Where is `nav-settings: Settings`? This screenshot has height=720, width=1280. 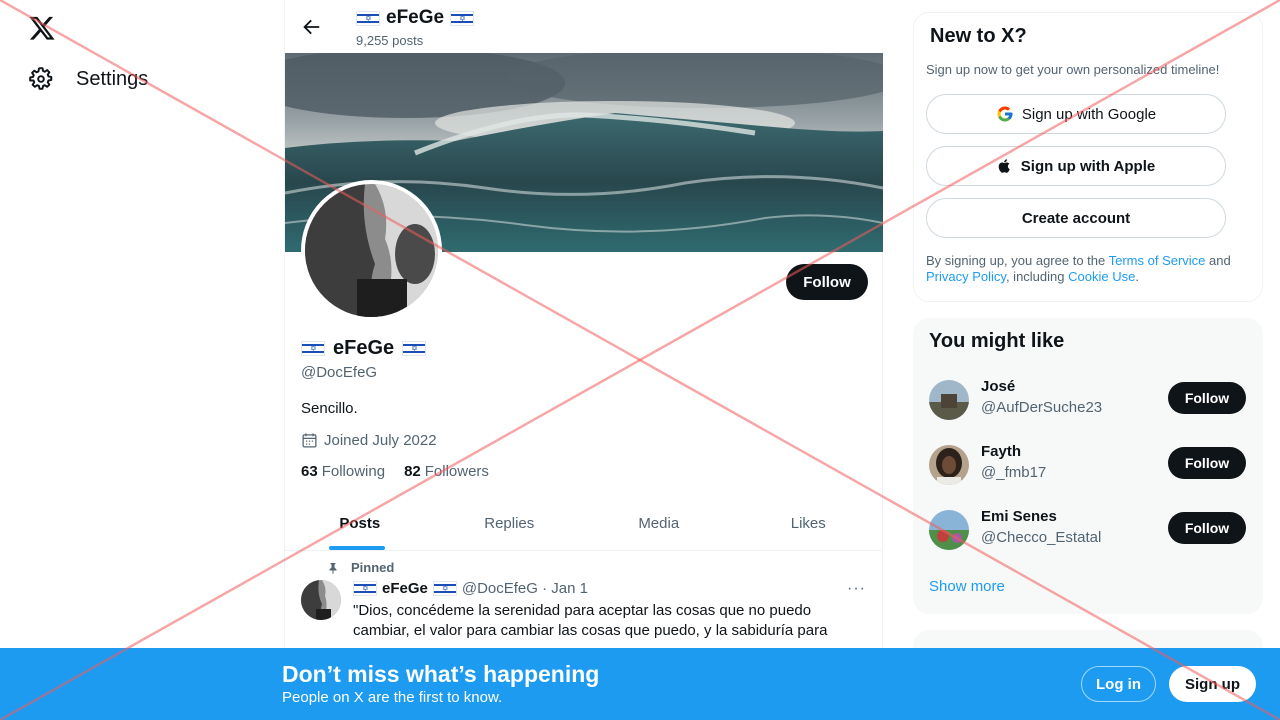 nav-settings: Settings is located at coordinates (88, 79).